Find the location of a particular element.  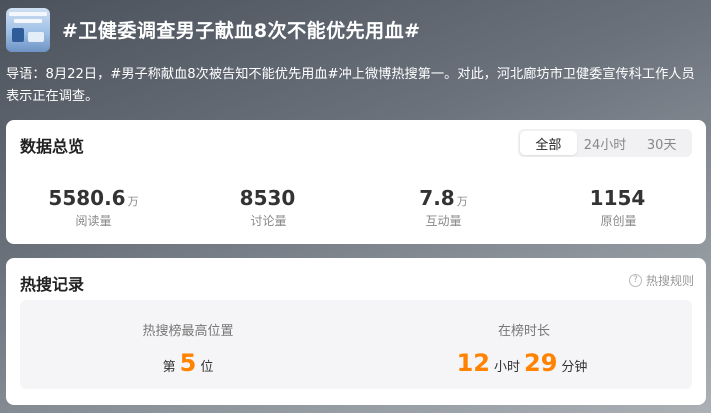

rules-link-label: 热搜规则 is located at coordinates (669, 281).